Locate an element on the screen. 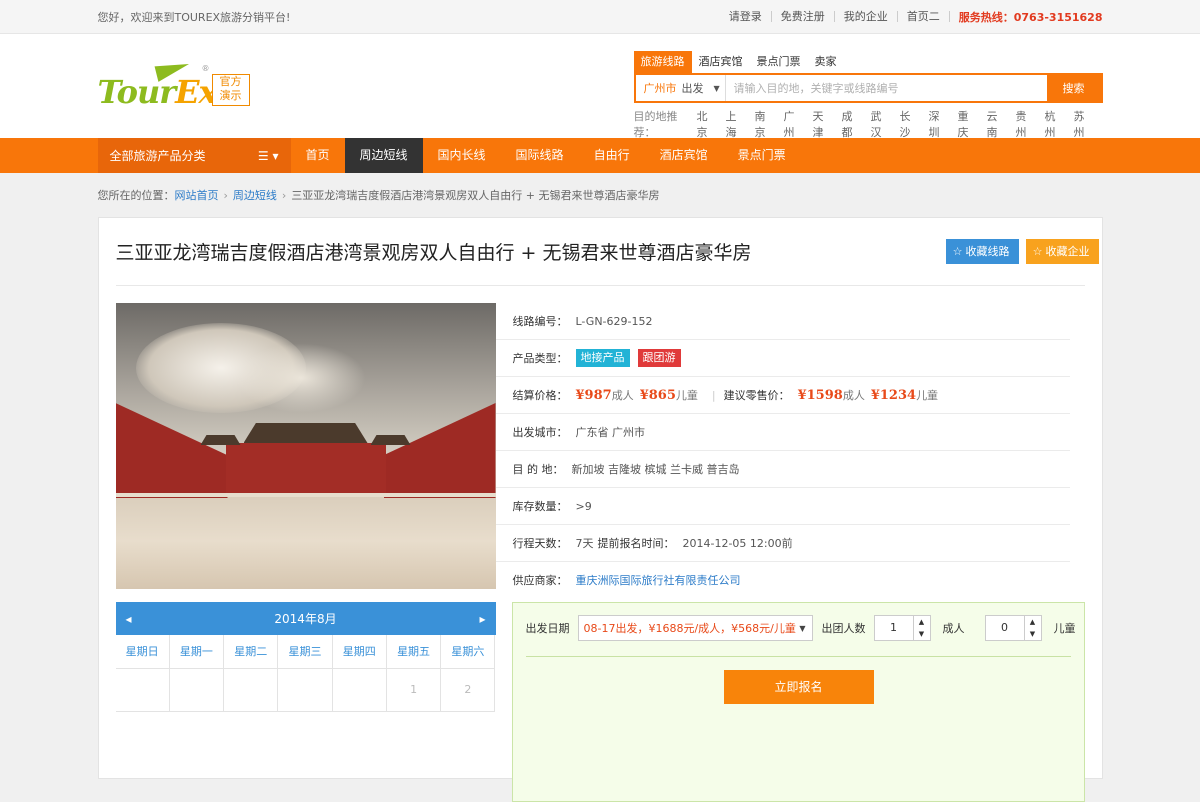  trip-days: 7天 is located at coordinates (584, 543).